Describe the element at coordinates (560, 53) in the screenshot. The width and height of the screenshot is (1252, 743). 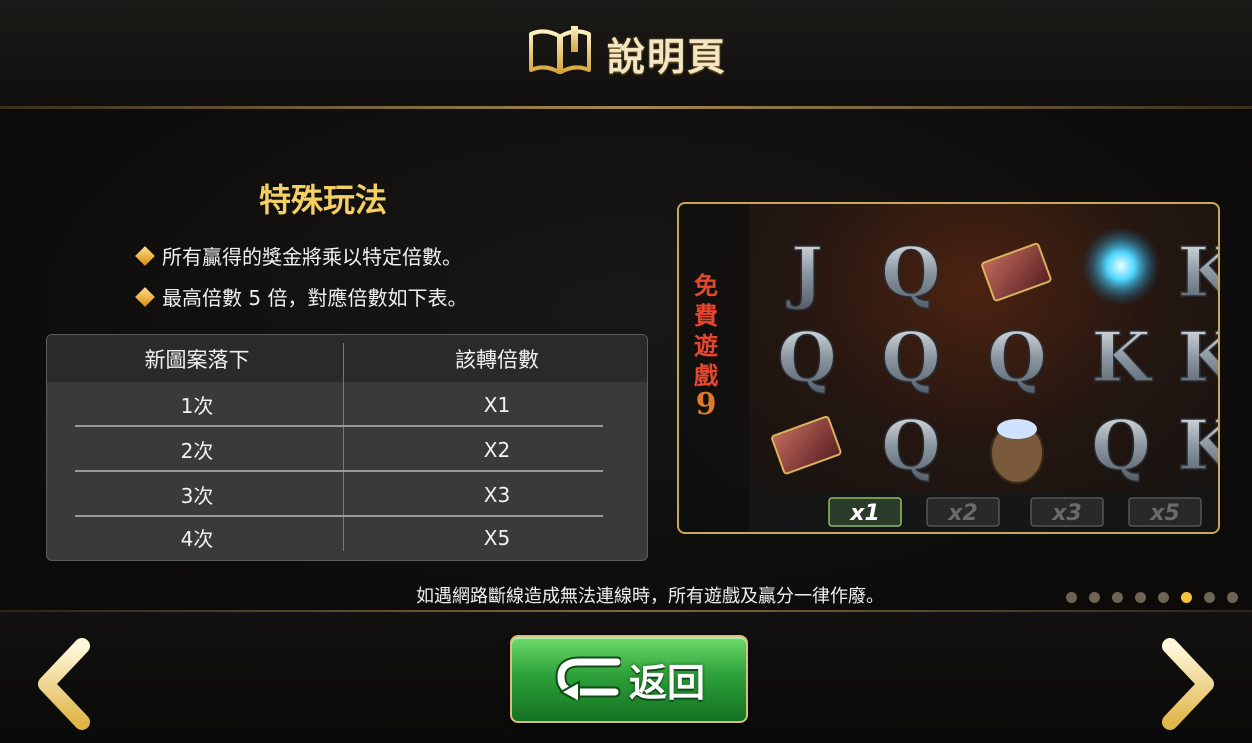
I see `open-book-icon` at that location.